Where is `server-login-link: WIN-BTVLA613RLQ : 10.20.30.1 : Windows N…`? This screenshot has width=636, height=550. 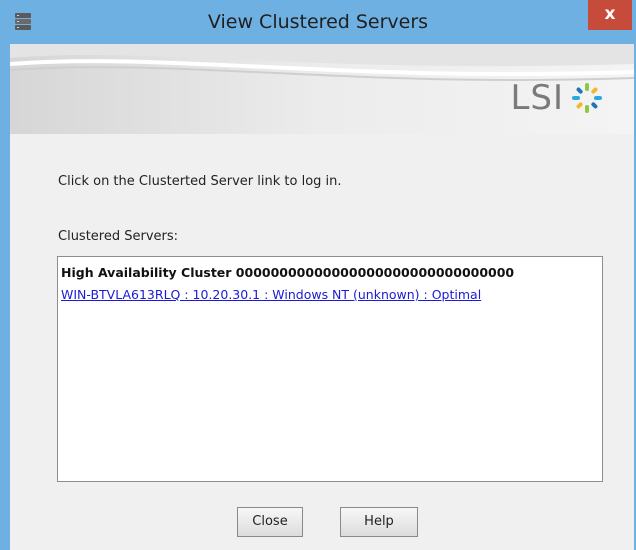
server-login-link: WIN-BTVLA613RLQ : 10.20.30.1 : Windows N… is located at coordinates (271, 294).